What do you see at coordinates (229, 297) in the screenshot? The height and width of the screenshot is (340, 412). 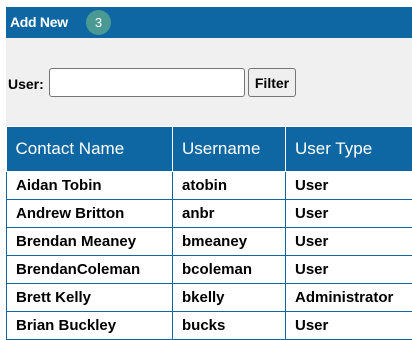 I see `username-cell: bkelly` at bounding box center [229, 297].